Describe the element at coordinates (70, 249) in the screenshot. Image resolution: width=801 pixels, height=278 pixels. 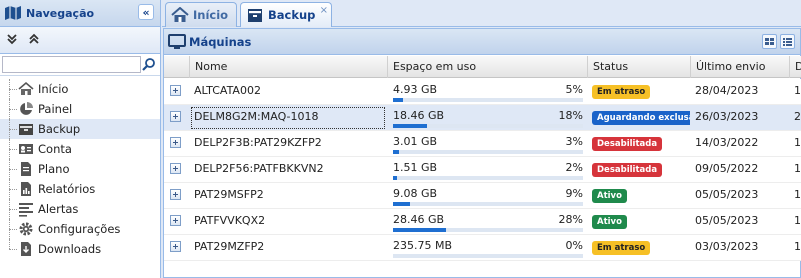
I see `sidebar-item-label: Downloads` at that location.